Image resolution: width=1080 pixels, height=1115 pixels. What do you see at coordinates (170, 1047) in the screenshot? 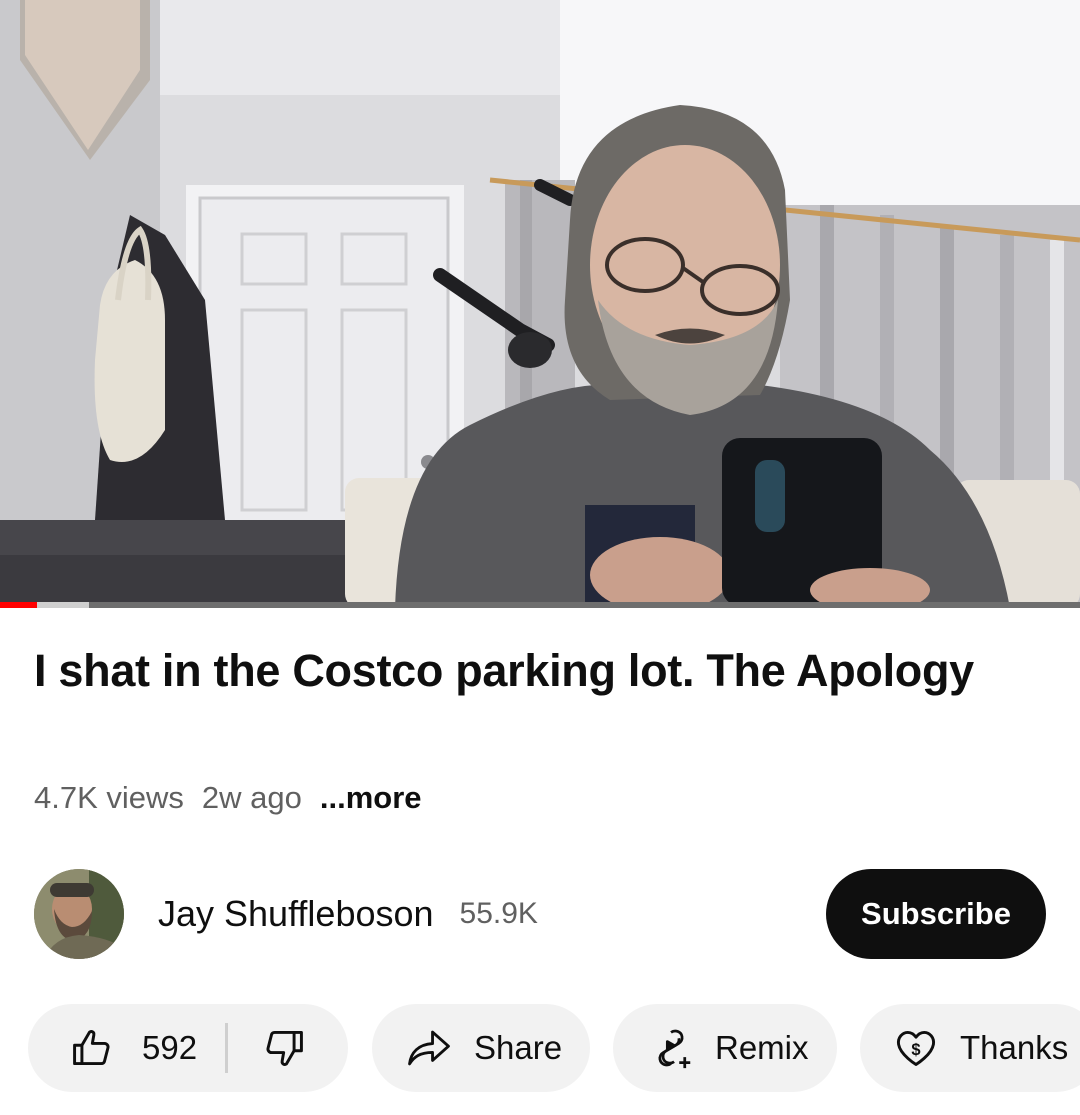
I see `like-count: 592` at bounding box center [170, 1047].